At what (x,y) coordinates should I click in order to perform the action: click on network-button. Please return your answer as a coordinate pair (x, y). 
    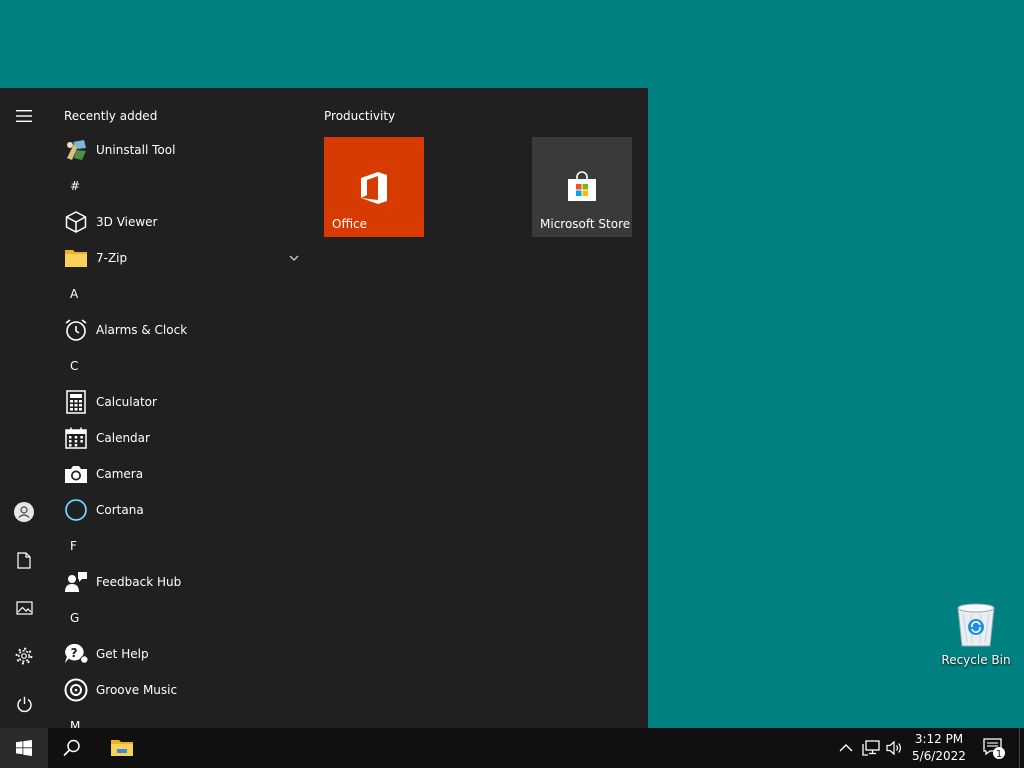
    Looking at the image, I should click on (871, 748).